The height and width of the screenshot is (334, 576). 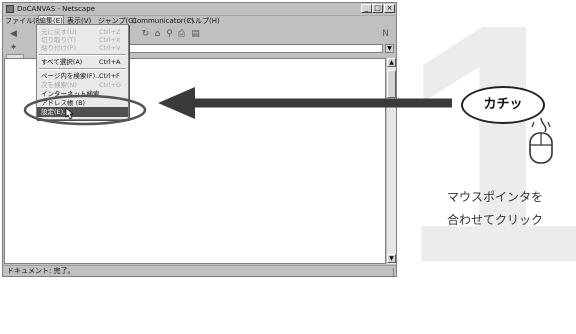 I want to click on pointer-arrow-head-icon, so click(x=176, y=103).